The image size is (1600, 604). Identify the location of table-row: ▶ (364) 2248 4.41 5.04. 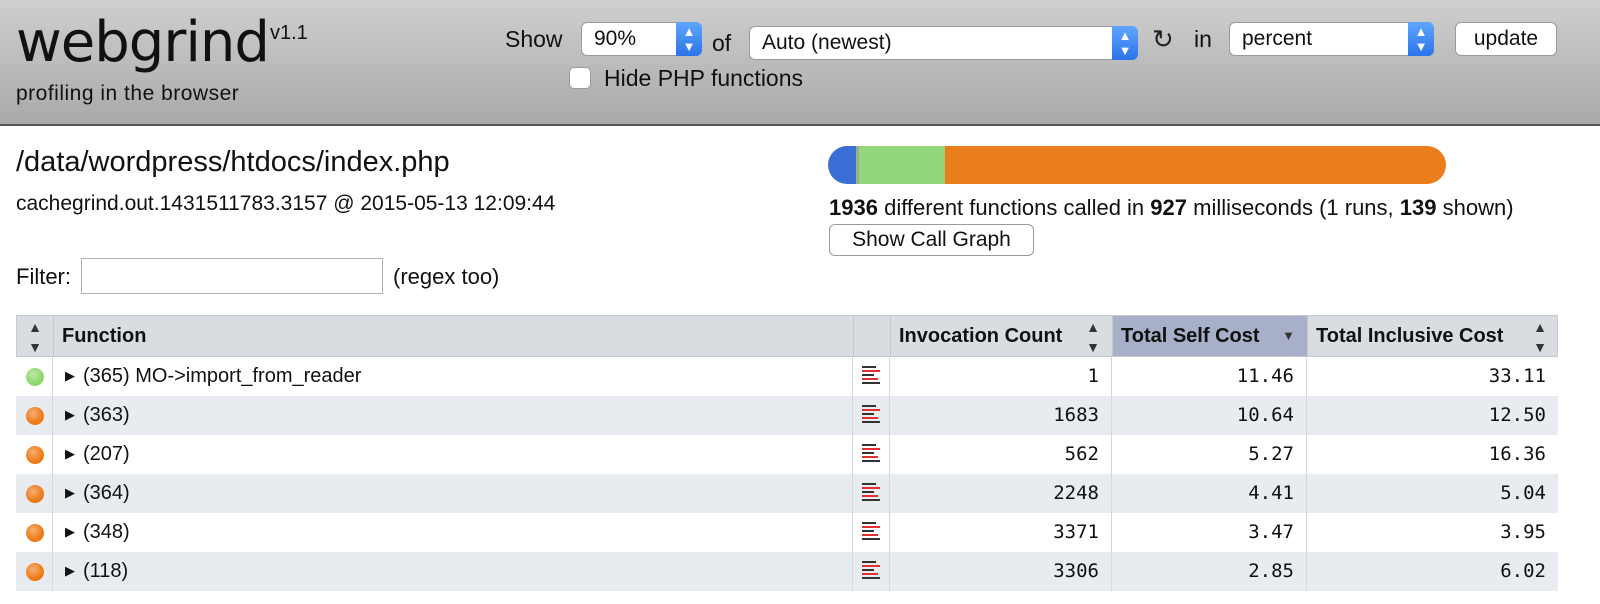
(787, 493).